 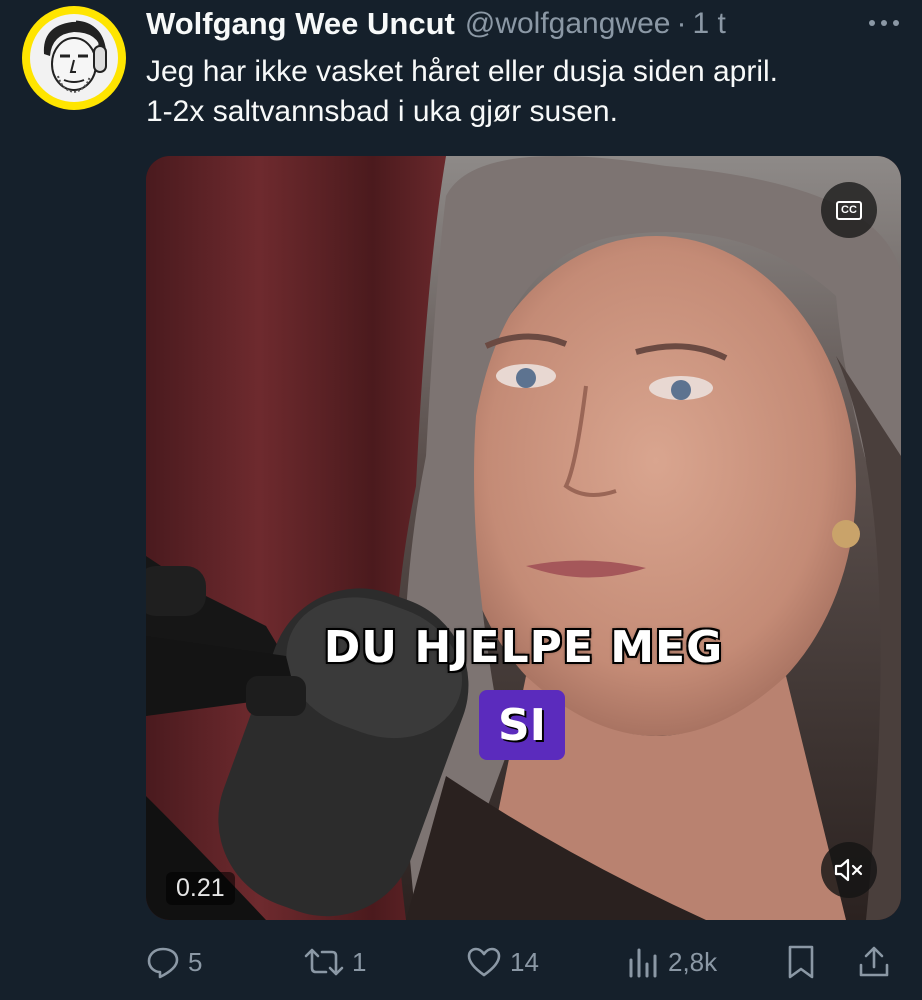 I want to click on reply-button: 5, so click(x=174, y=962).